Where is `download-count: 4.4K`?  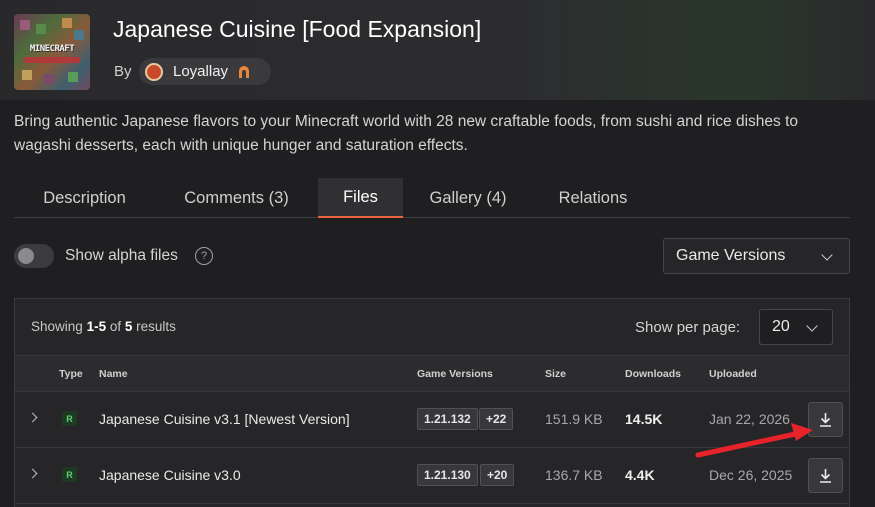
download-count: 4.4K is located at coordinates (640, 475).